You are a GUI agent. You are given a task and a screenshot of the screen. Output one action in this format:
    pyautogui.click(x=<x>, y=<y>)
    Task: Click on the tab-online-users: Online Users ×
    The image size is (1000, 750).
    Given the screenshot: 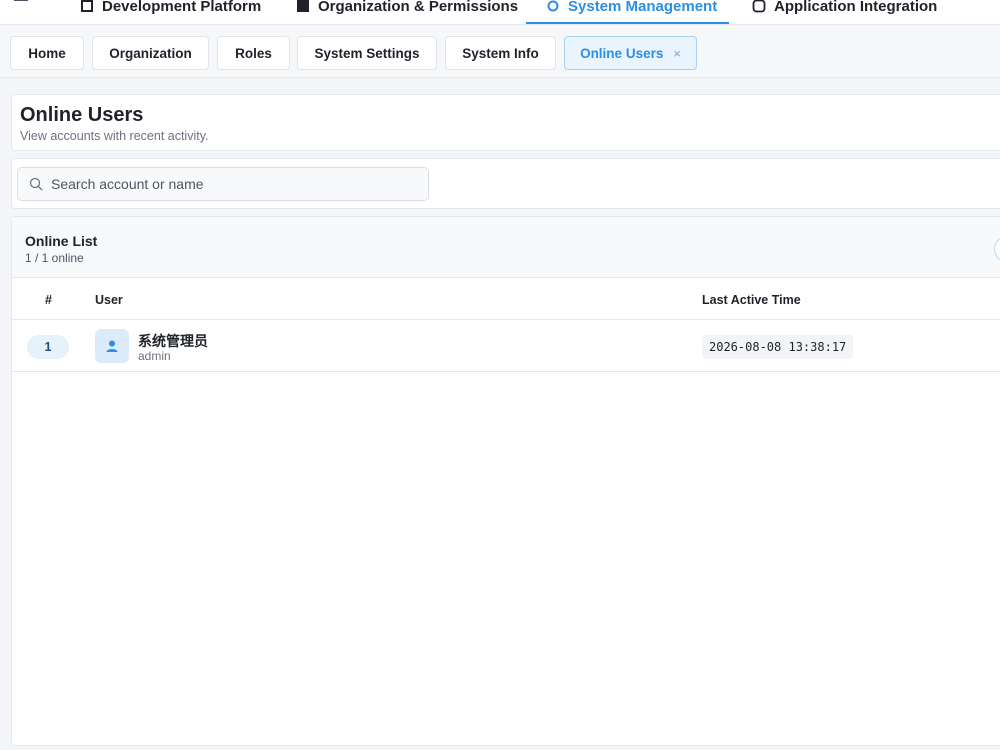 What is the action you would take?
    pyautogui.click(x=630, y=53)
    